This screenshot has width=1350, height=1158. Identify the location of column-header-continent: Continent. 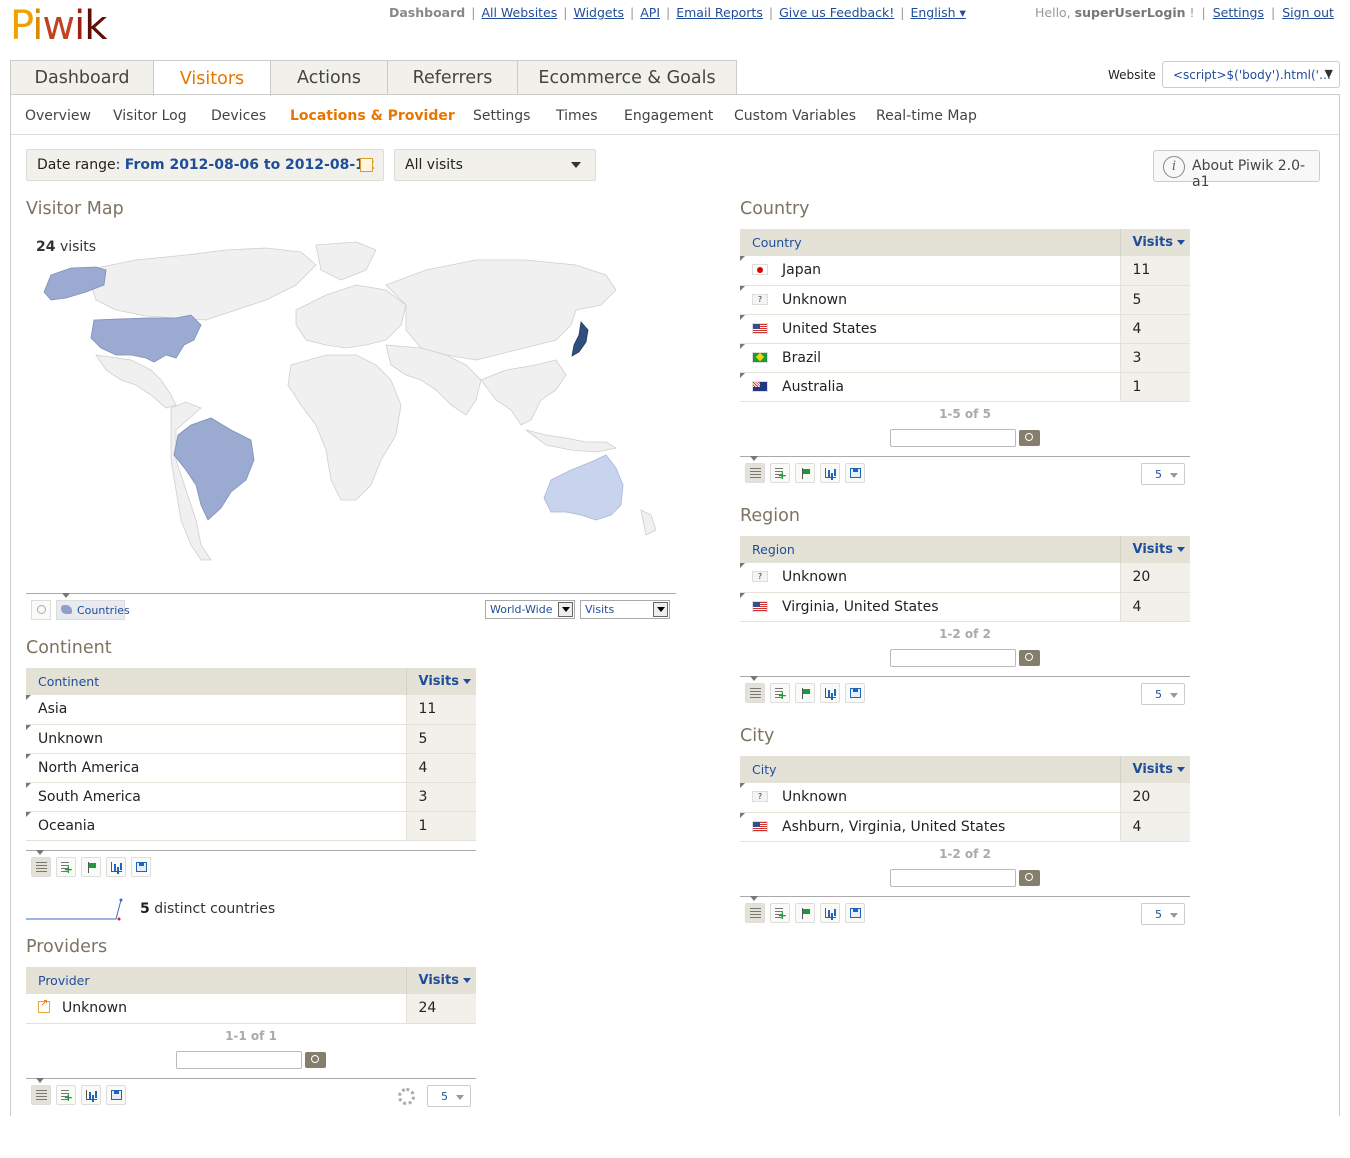
(216, 681).